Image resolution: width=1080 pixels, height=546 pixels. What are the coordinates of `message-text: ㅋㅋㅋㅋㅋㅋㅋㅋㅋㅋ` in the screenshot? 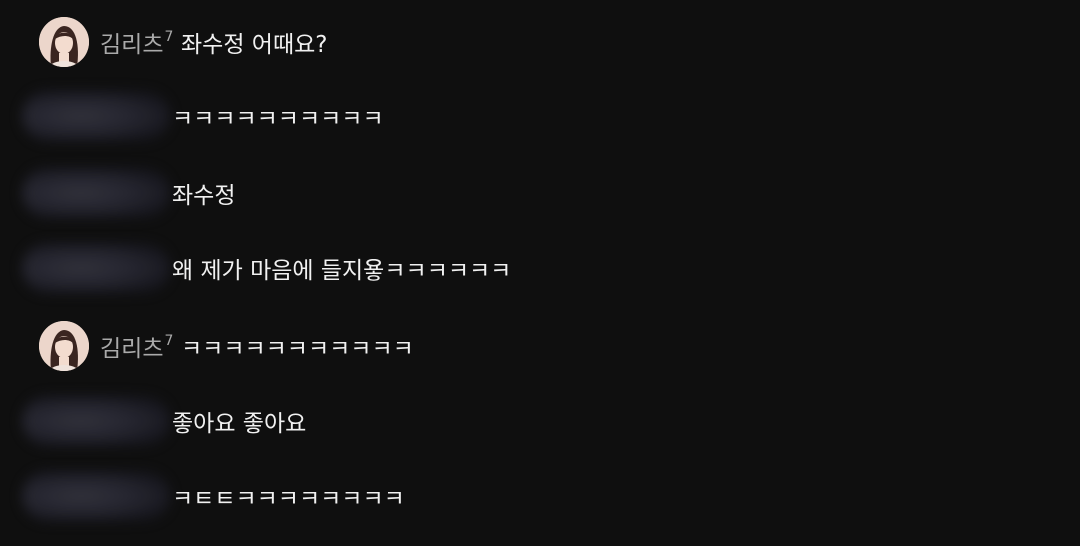 It's located at (278, 119).